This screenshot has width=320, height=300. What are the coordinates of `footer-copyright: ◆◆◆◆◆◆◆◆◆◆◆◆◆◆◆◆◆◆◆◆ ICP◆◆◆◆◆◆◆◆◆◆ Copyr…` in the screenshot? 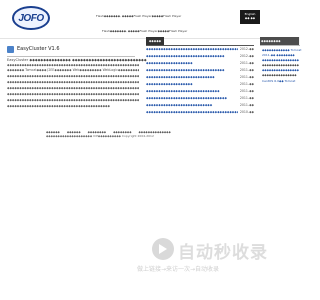 It's located at (100, 136).